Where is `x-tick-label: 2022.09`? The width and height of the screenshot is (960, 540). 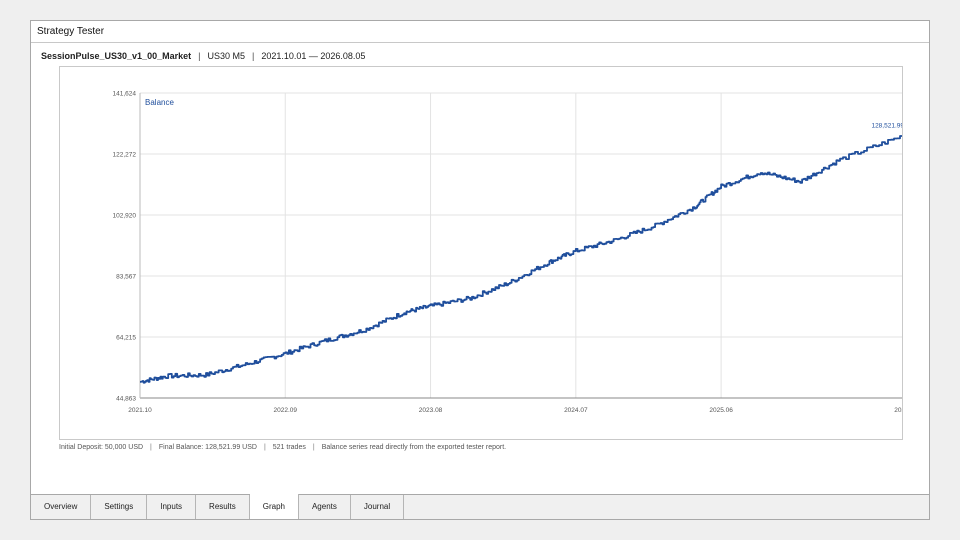
x-tick-label: 2022.09 is located at coordinates (286, 410).